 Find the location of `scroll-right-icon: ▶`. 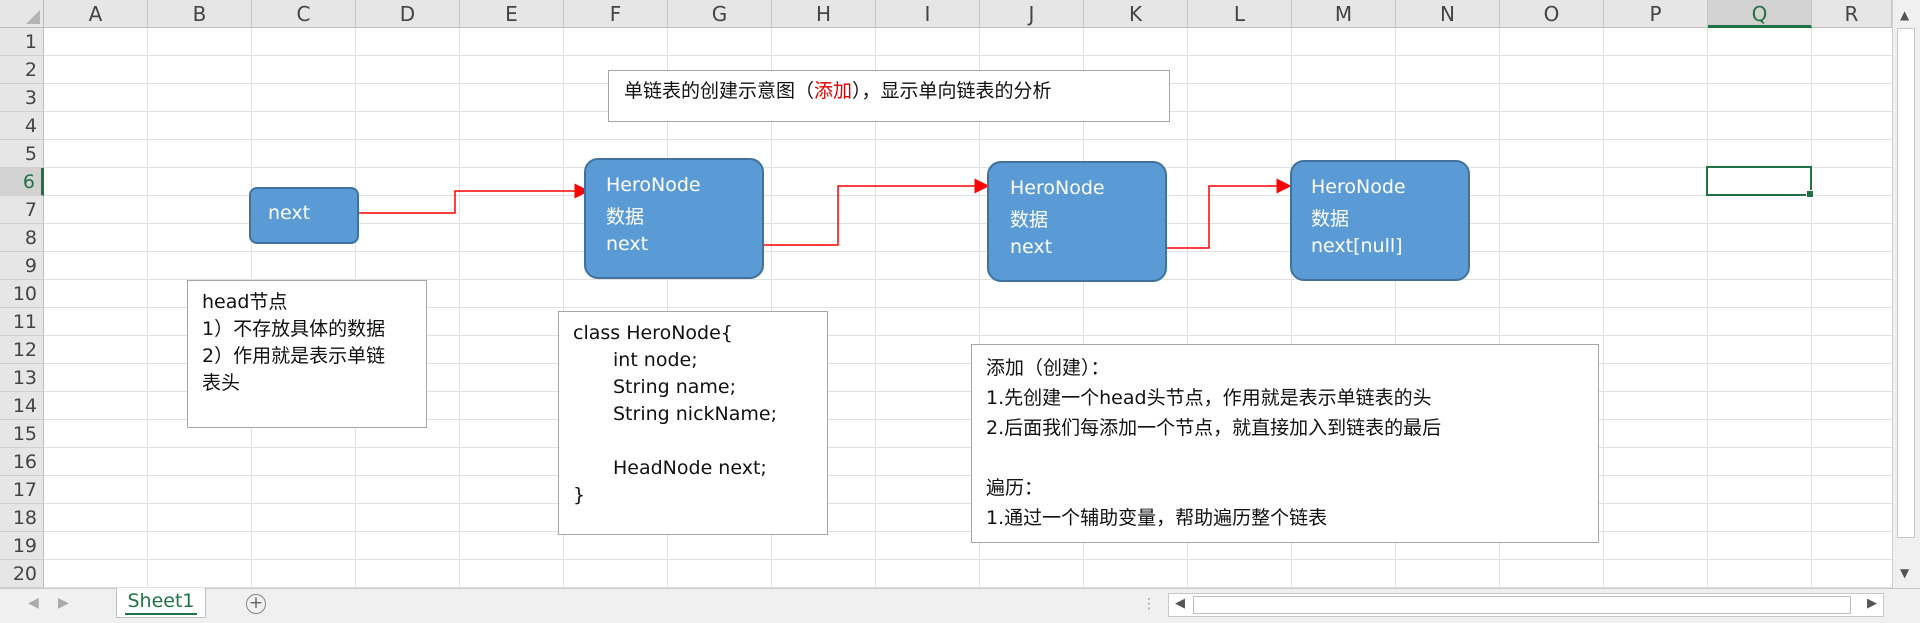

scroll-right-icon: ▶ is located at coordinates (1872, 603).